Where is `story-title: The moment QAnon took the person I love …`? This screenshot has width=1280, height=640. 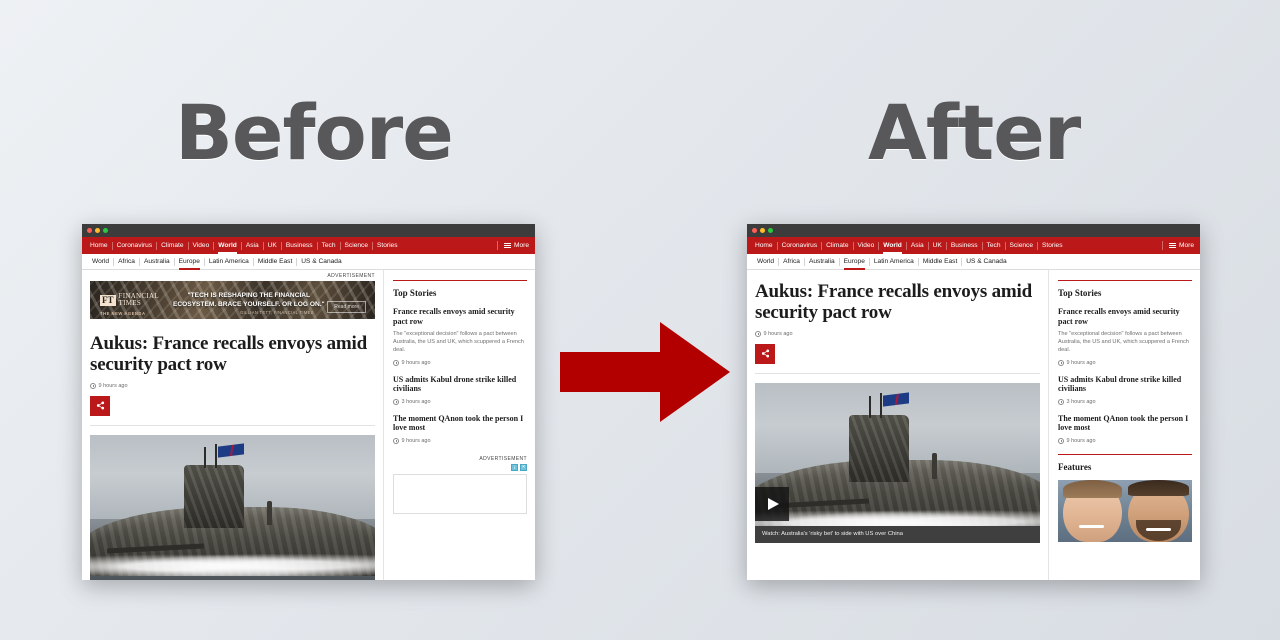
story-title: The moment QAnon took the person I love … is located at coordinates (458, 423).